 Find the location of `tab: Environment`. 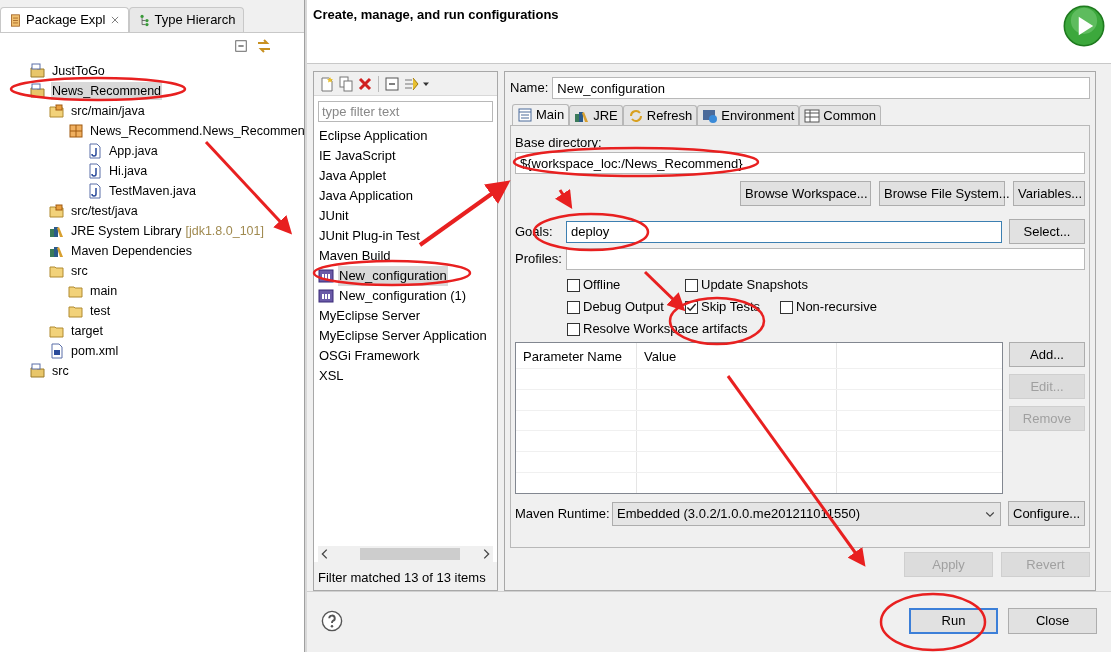

tab: Environment is located at coordinates (748, 115).